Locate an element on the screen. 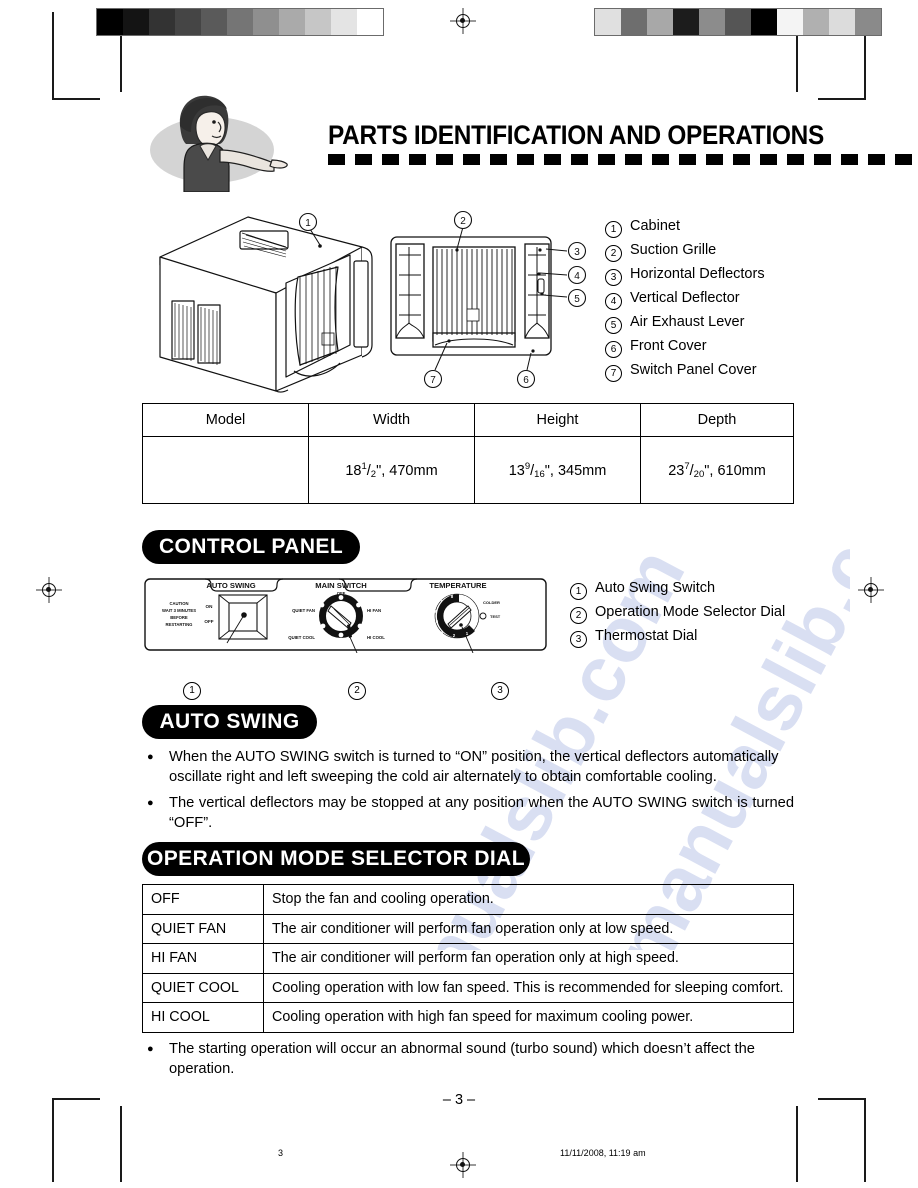  list-item: 2 Suction Grille is located at coordinates (715, 254).